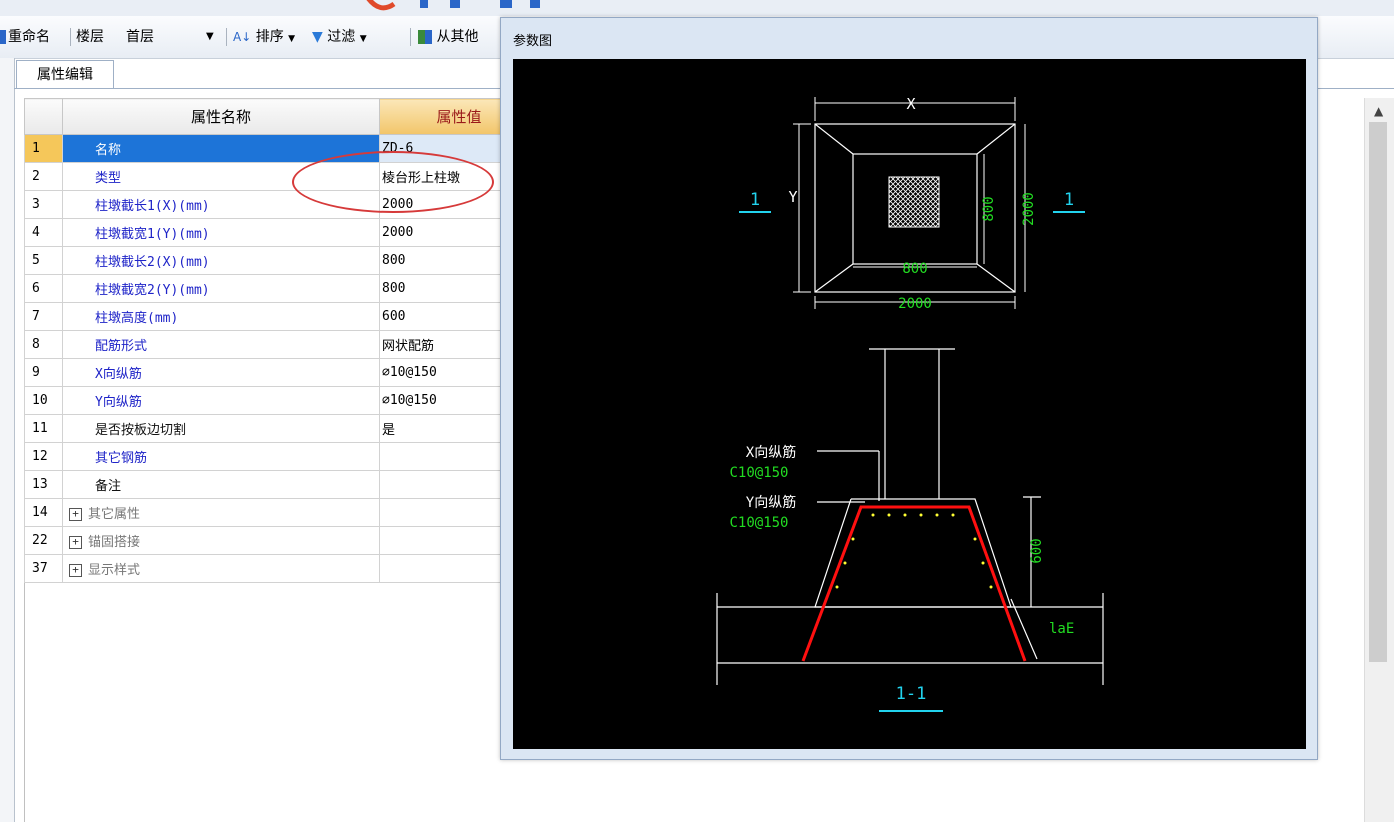 The width and height of the screenshot is (1394, 822). What do you see at coordinates (221, 540) in the screenshot?
I see `property-group-cell: + 锚固搭接` at bounding box center [221, 540].